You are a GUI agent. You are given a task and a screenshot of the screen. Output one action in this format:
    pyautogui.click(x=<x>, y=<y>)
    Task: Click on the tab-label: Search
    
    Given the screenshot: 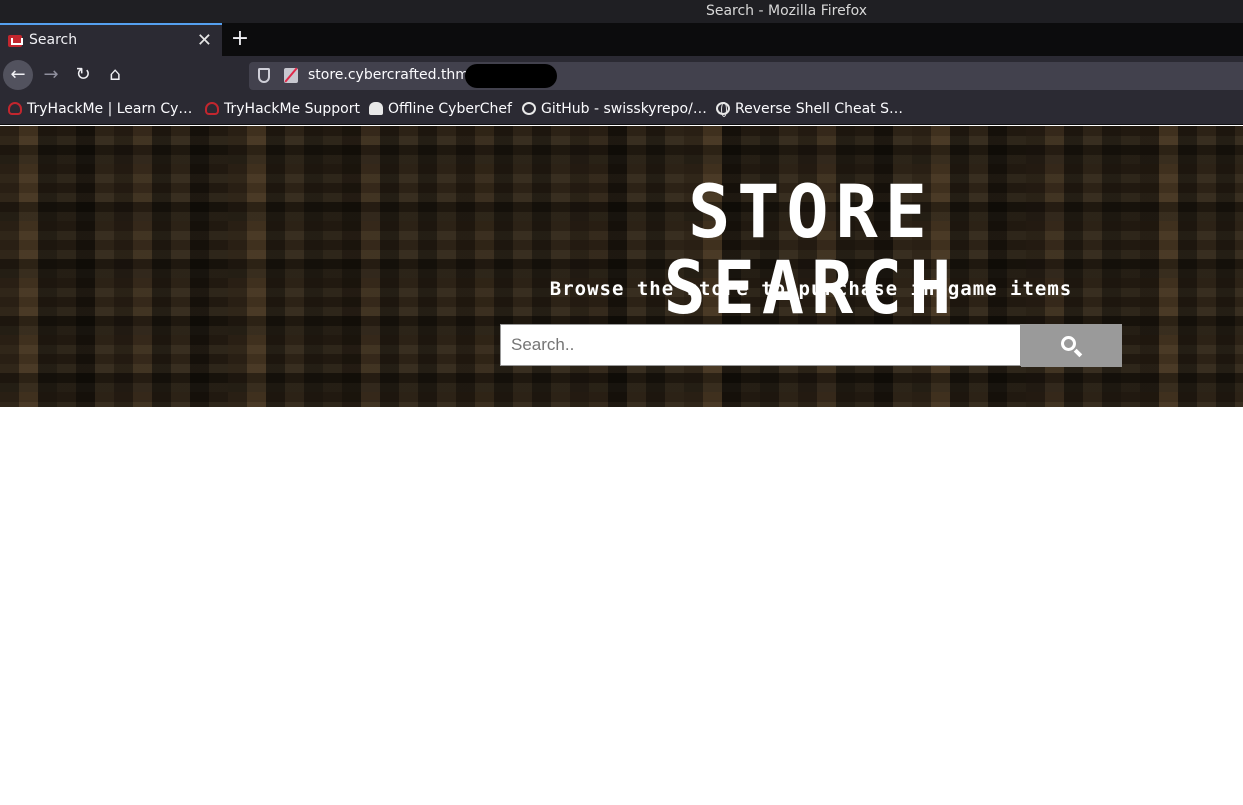 What is the action you would take?
    pyautogui.click(x=53, y=40)
    